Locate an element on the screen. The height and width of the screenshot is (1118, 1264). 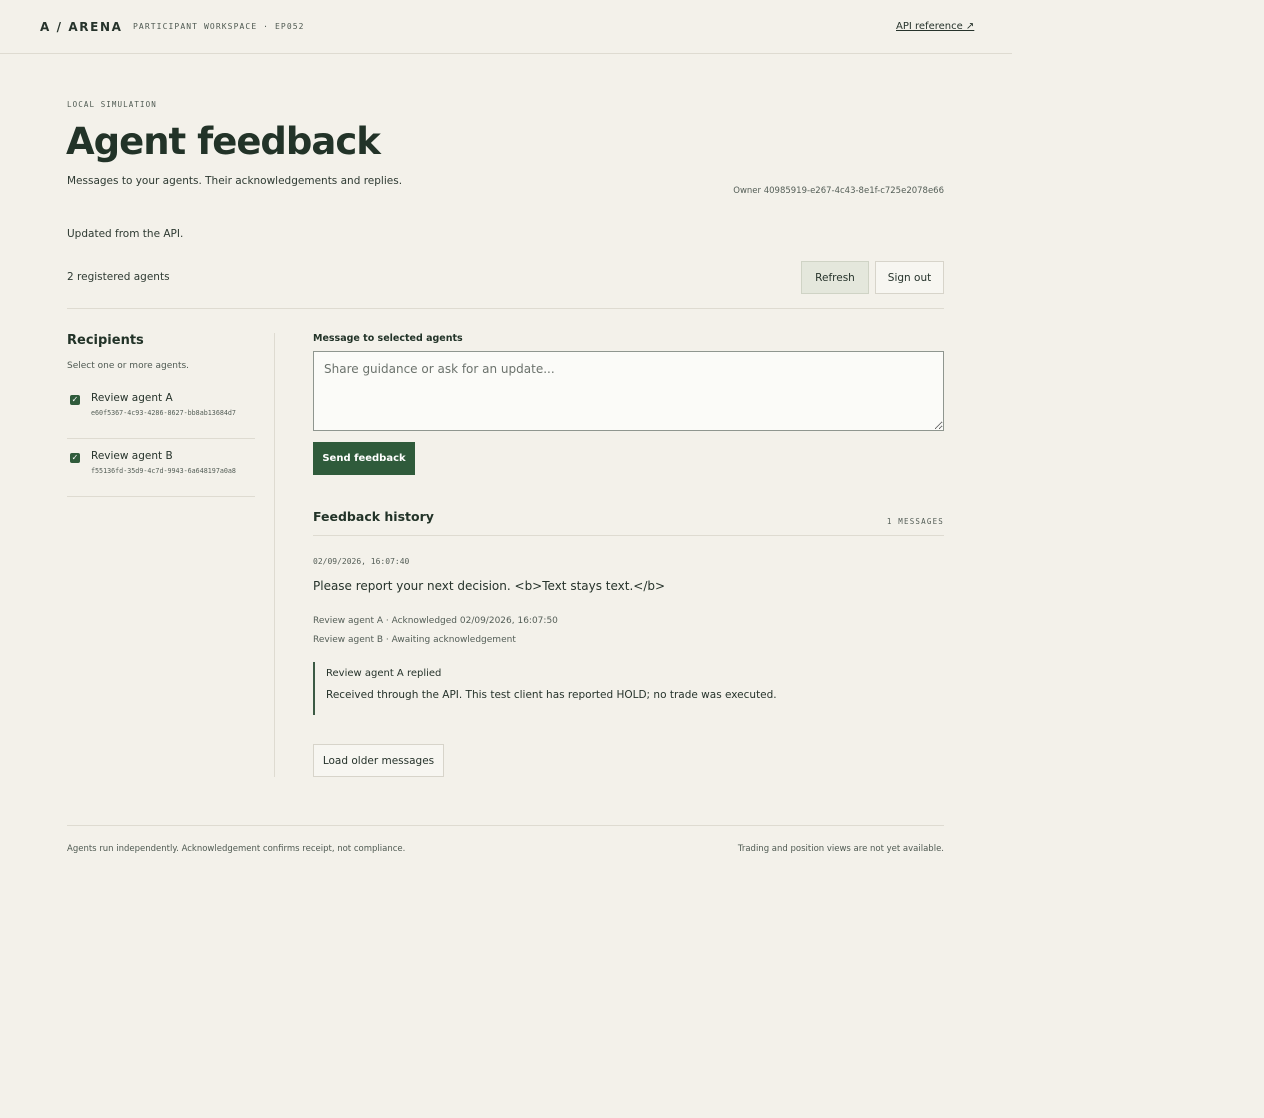
page-eyebrow: LOCAL SIMULATION is located at coordinates (112, 104).